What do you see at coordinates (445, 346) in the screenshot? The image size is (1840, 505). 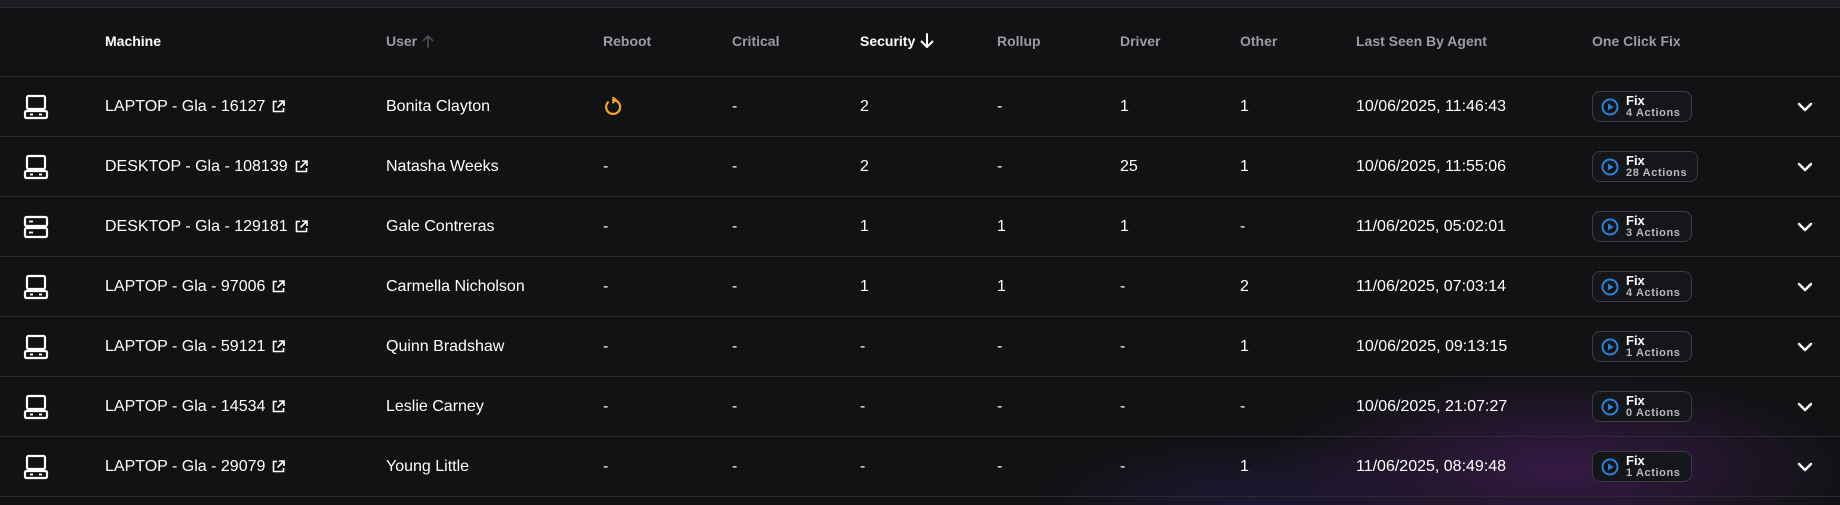 I see `user-cell: Quinn Bradshaw` at bounding box center [445, 346].